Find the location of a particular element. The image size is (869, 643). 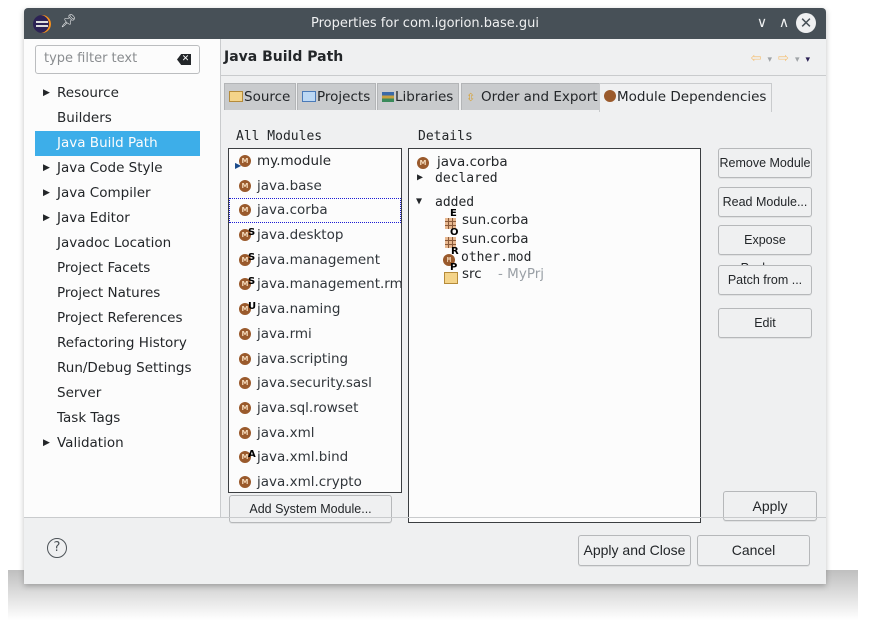

tree-item-label: other.mod is located at coordinates (496, 257).